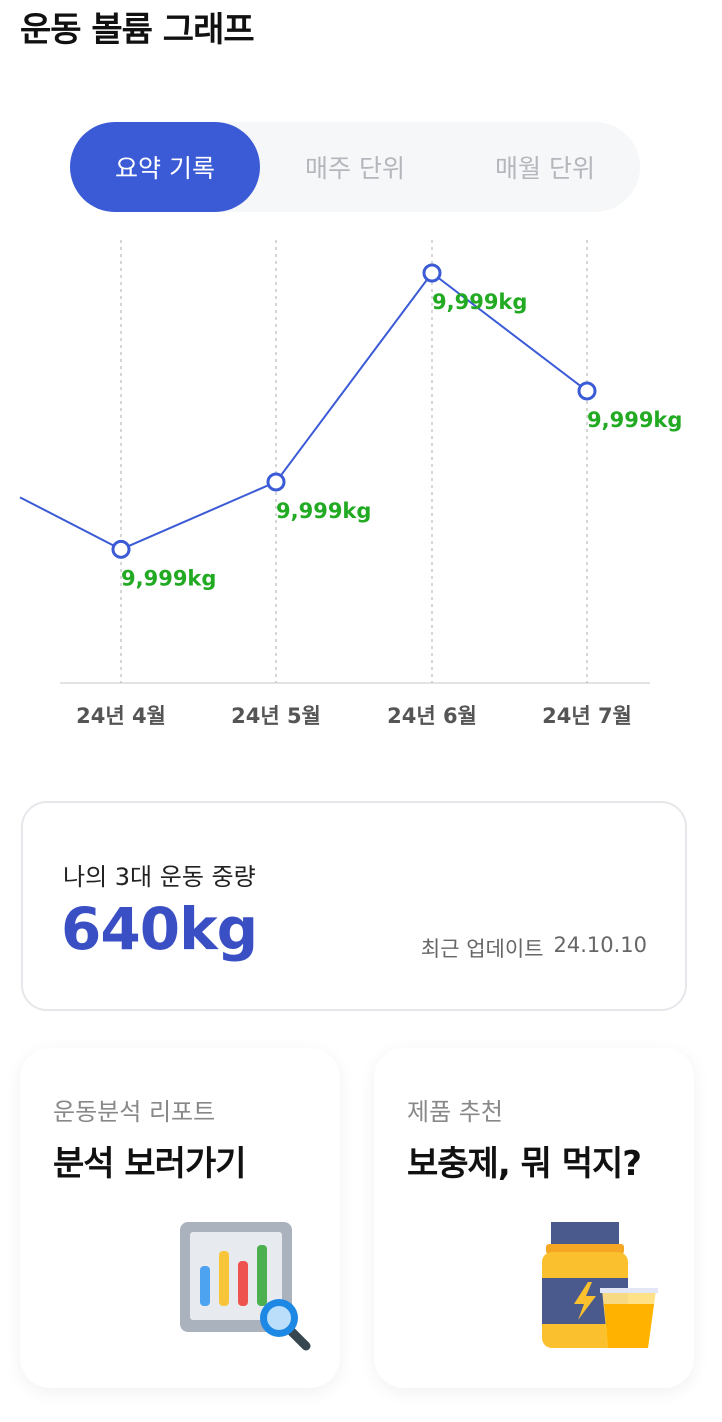 The width and height of the screenshot is (722, 1422). Describe the element at coordinates (354, 906) in the screenshot. I see `weight-summary-card: 나의 3대 운동 중량 640kg 최근 업데이트 24.10.10` at that location.